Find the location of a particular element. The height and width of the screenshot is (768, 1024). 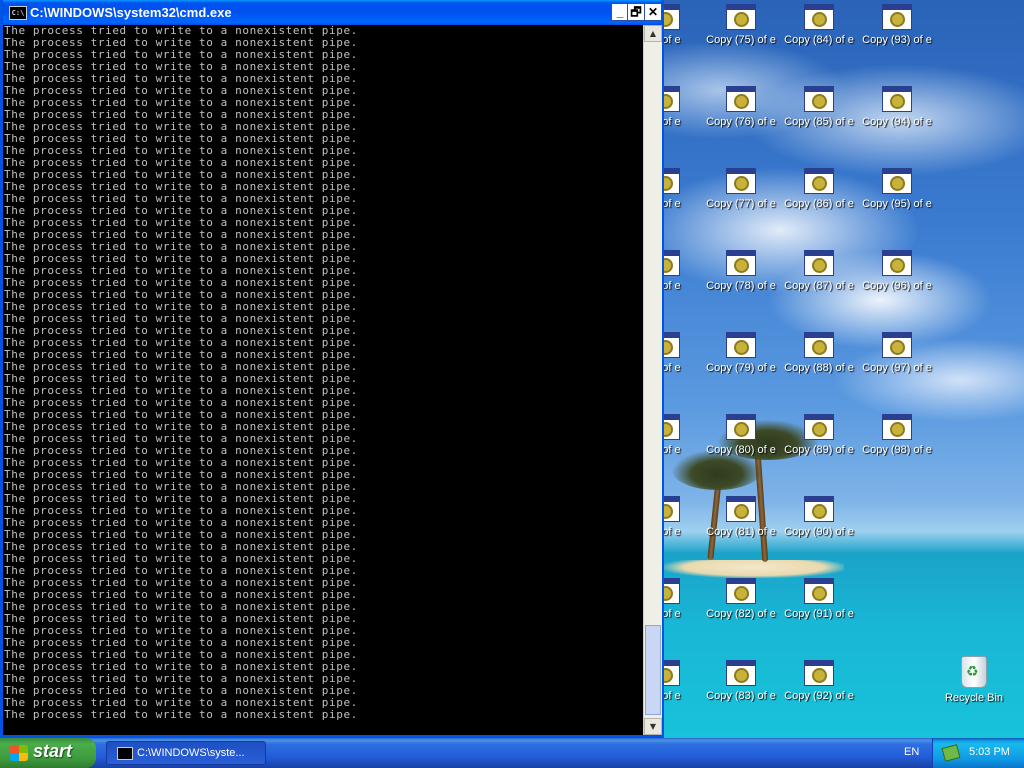

desktop-shortcut-icon: Copy (85) of e is located at coordinates (819, 116).